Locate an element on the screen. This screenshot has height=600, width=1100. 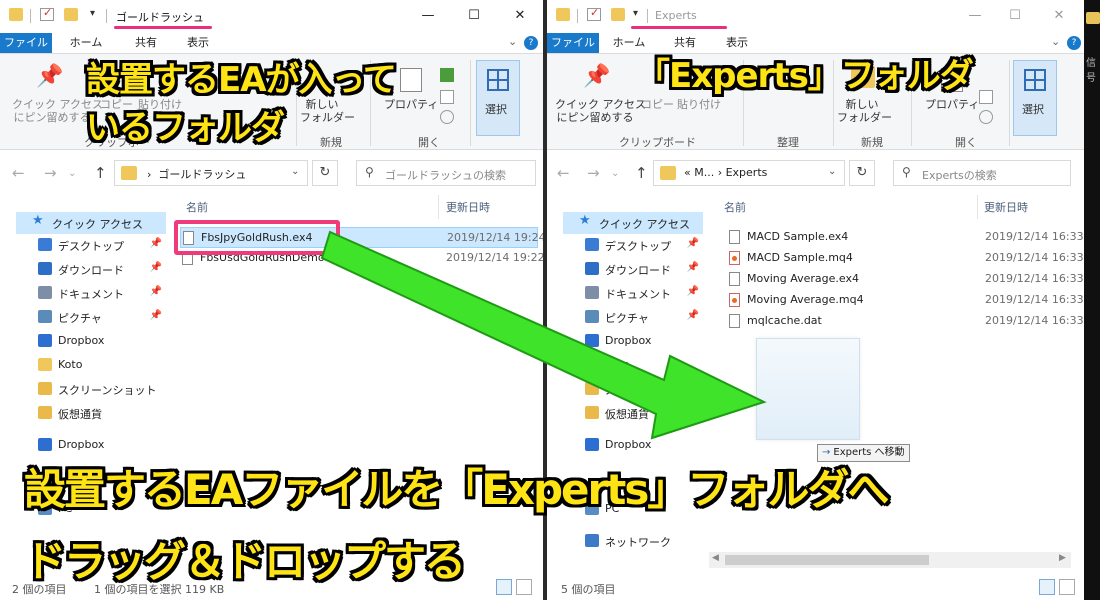
paste-button: 貼り付け is located at coordinates (699, 104).